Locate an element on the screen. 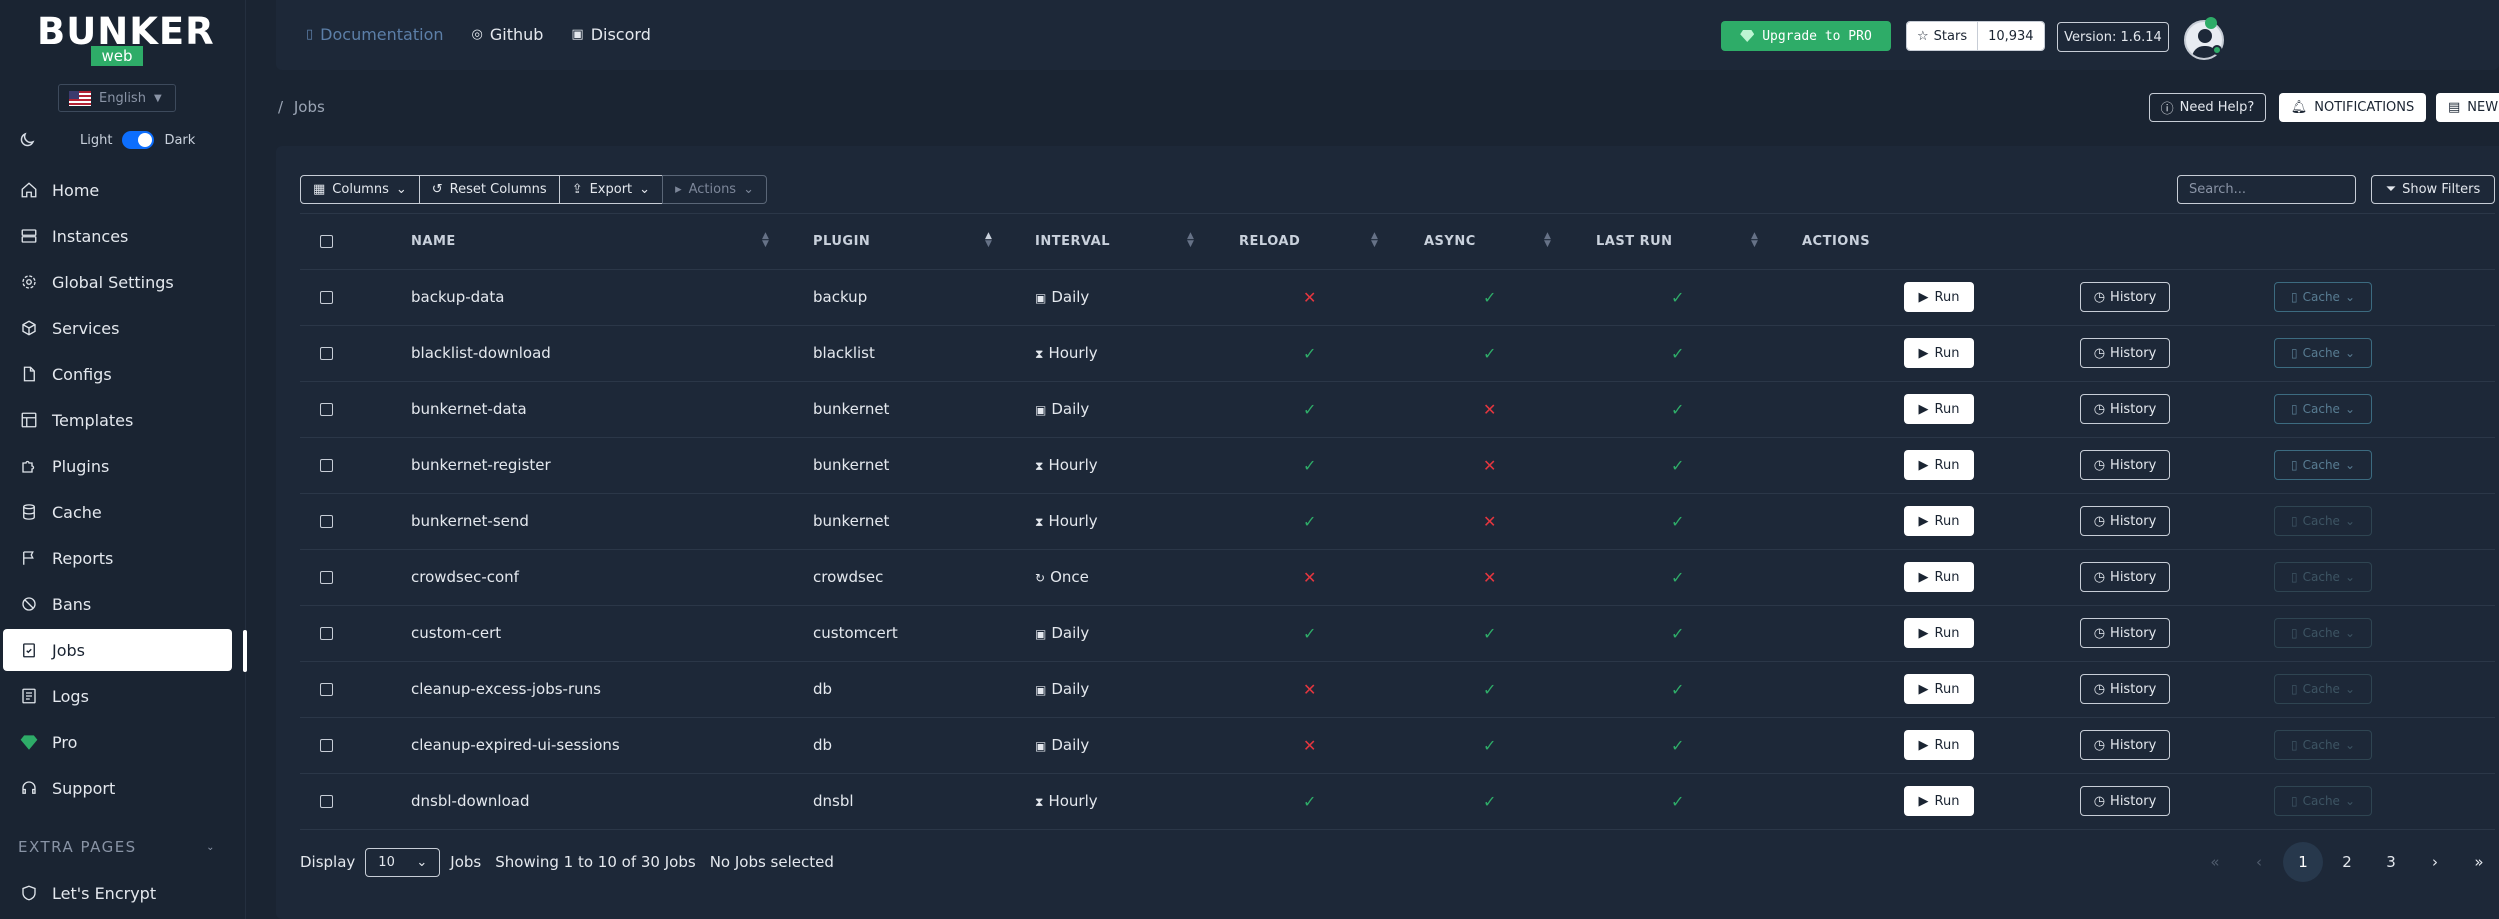 Image resolution: width=2499 pixels, height=919 pixels. prev-page-button: ‹ is located at coordinates (2259, 862).